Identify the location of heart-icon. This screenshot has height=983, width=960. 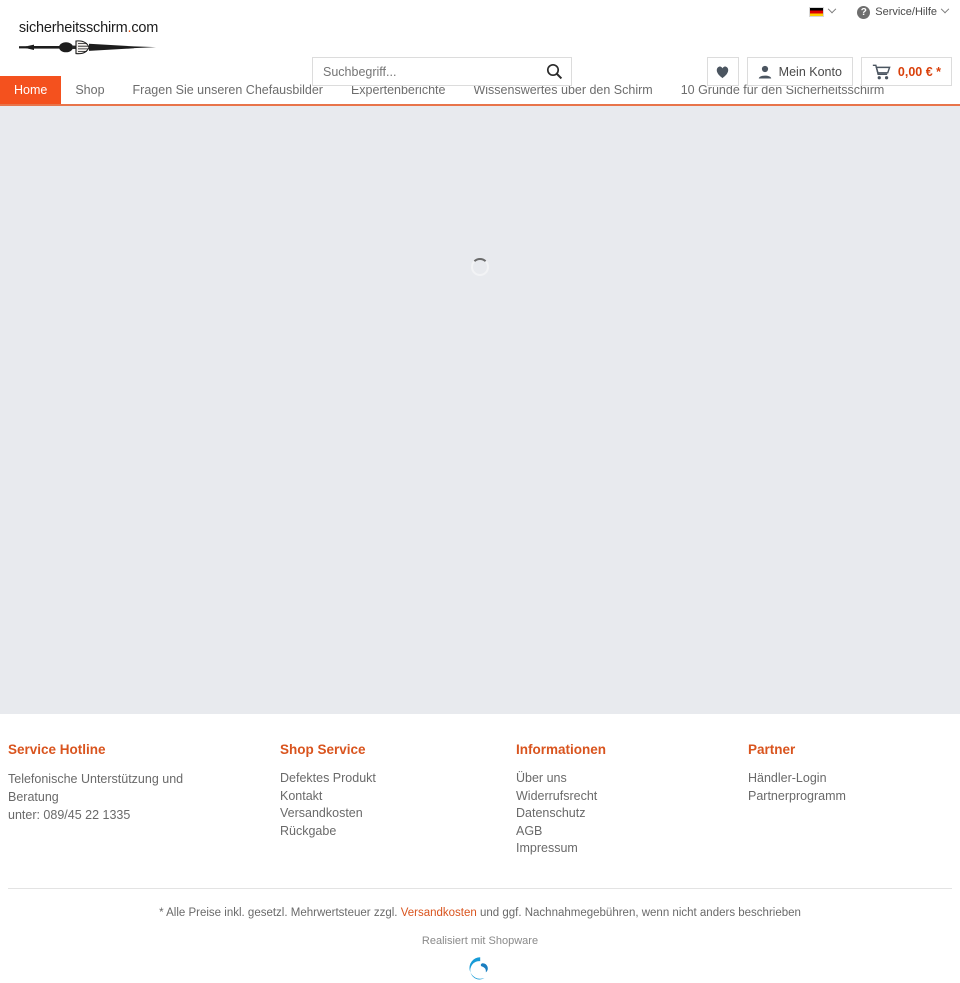
(722, 72).